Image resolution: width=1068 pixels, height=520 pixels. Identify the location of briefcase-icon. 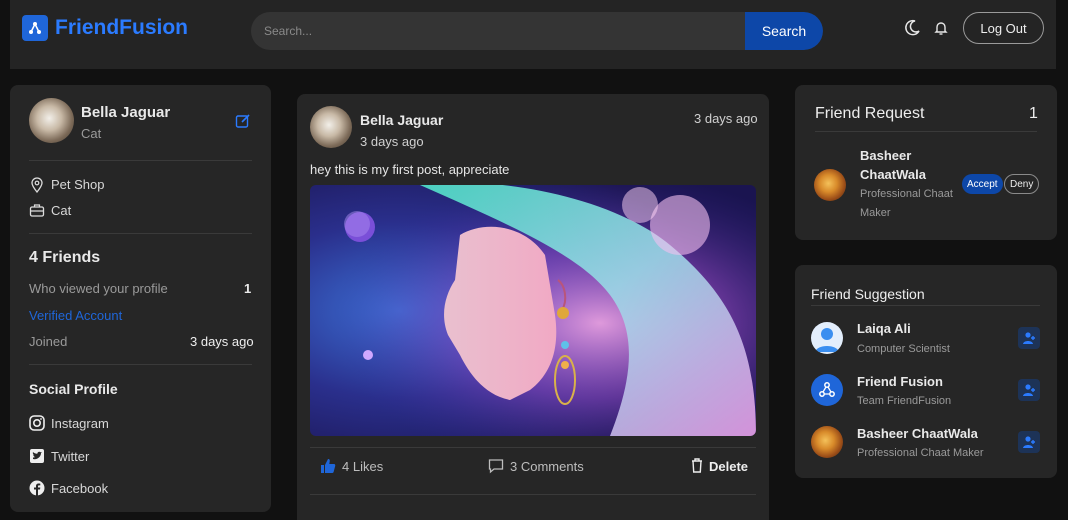
(37, 210).